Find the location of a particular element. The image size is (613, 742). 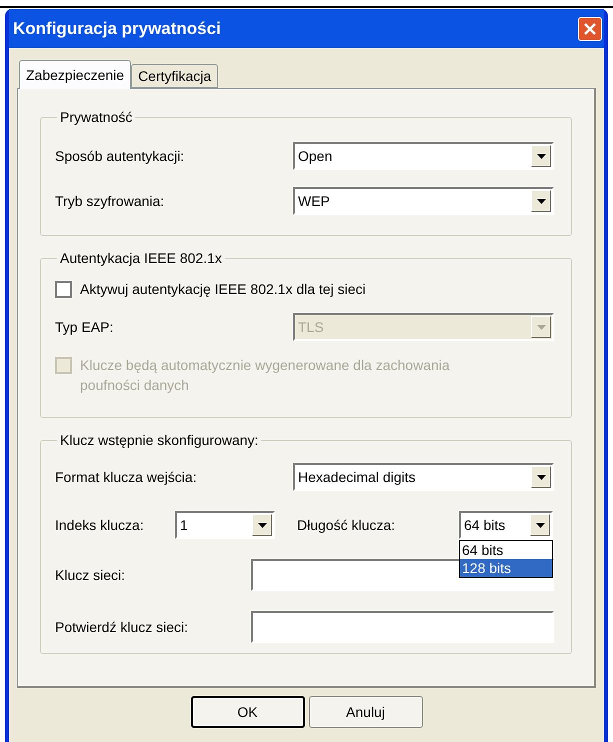

dropdown-option: 64 bits is located at coordinates (506, 550).